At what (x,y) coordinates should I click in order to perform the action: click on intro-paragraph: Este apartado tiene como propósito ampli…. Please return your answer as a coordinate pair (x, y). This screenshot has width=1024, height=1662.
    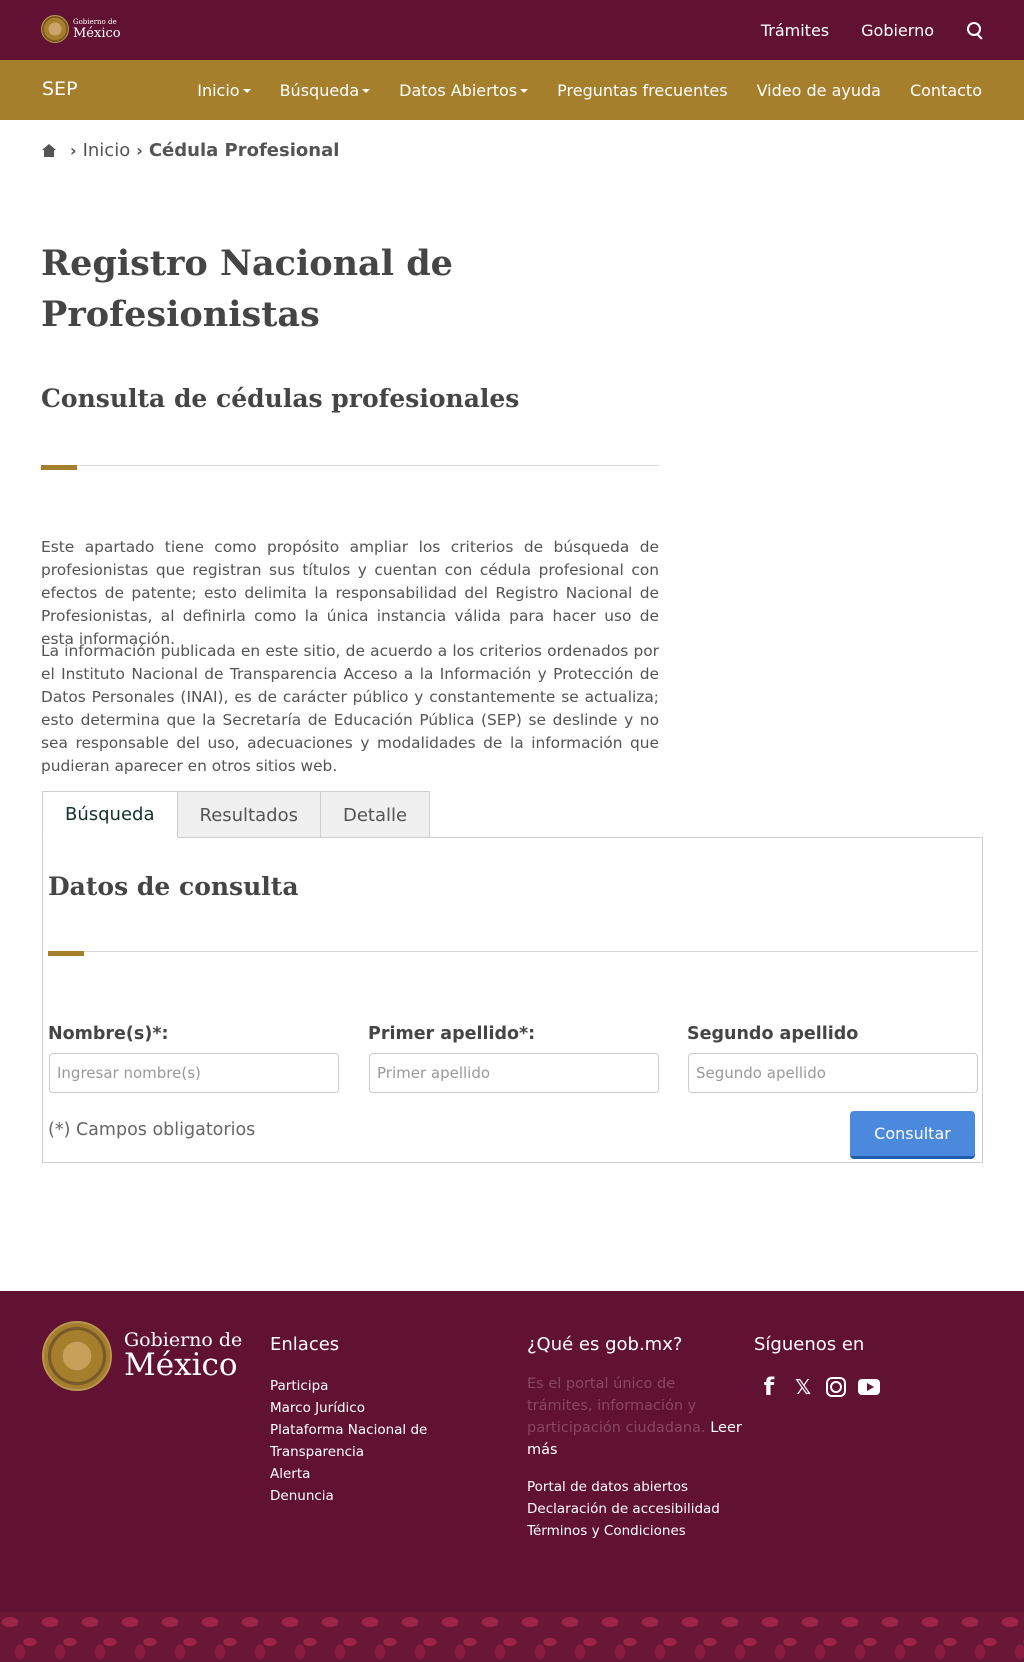
    Looking at the image, I should click on (350, 593).